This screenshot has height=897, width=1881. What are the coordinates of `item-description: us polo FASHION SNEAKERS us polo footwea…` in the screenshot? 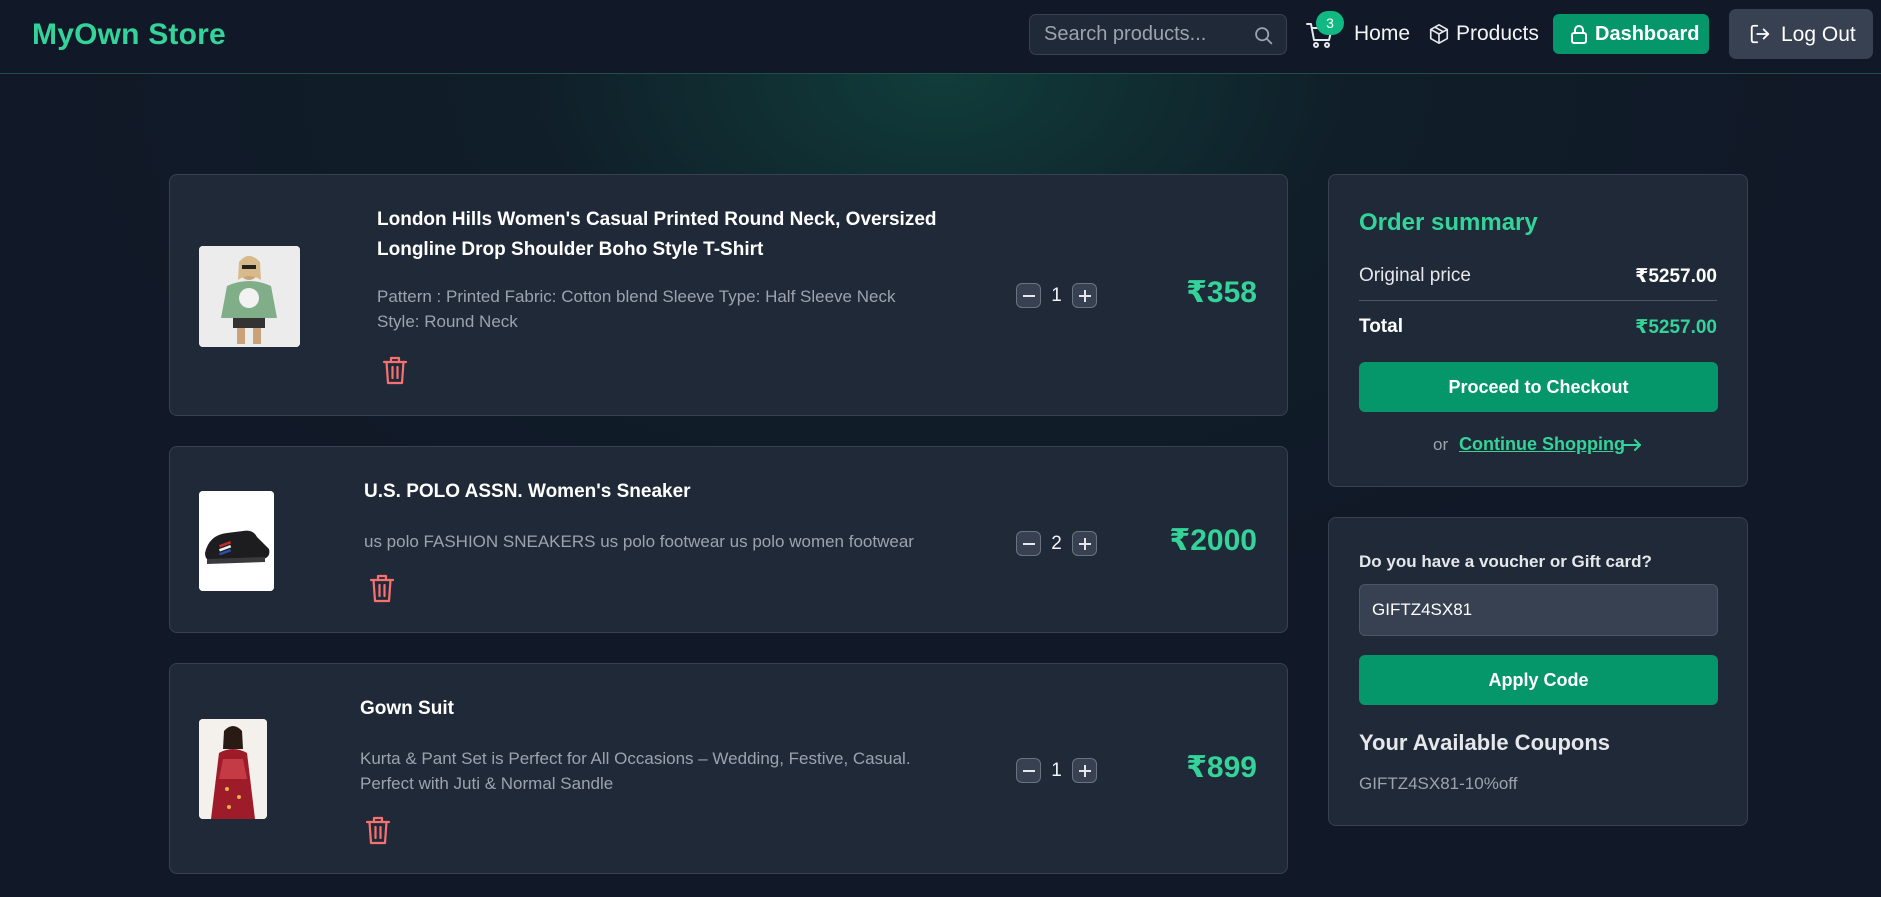 It's located at (639, 541).